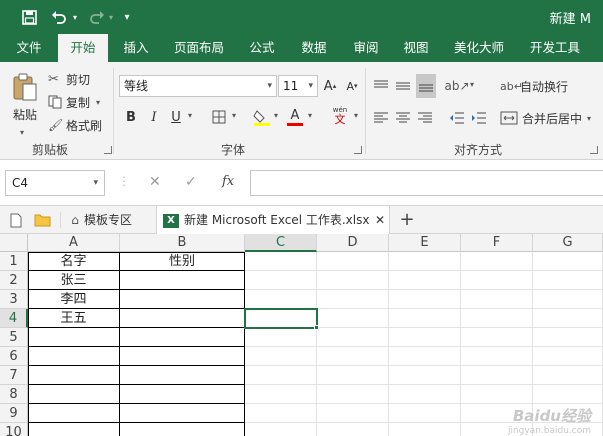 The width and height of the screenshot is (603, 436). Describe the element at coordinates (425, 243) in the screenshot. I see `column-header-e: E` at that location.